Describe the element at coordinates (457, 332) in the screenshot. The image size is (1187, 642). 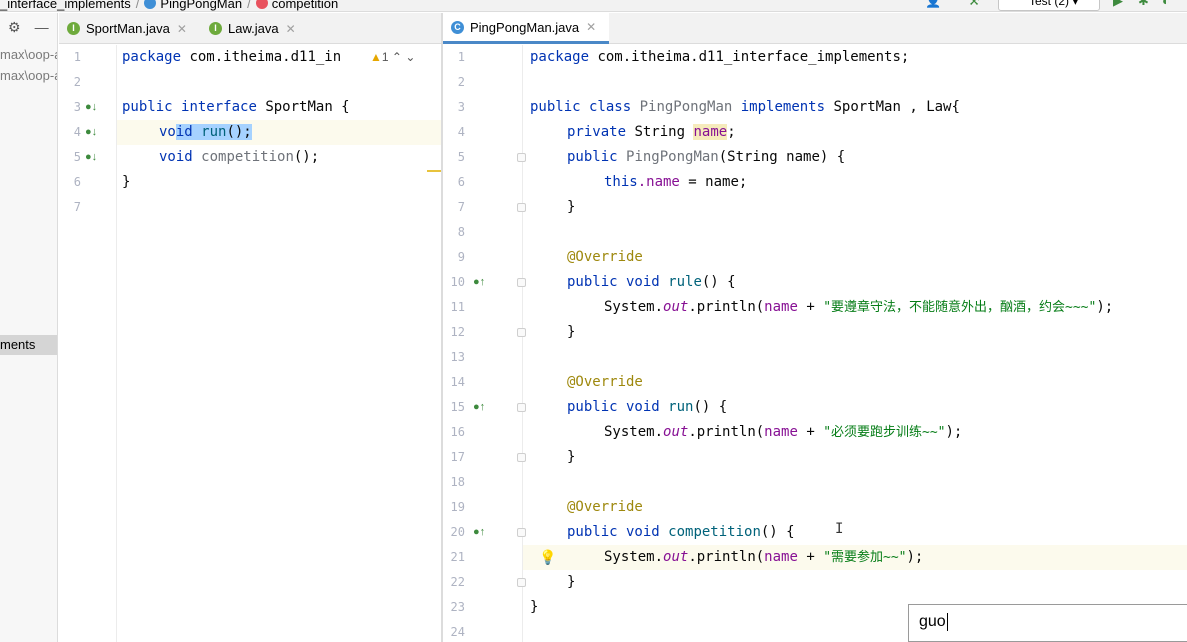
I see `line-number: 12` at that location.